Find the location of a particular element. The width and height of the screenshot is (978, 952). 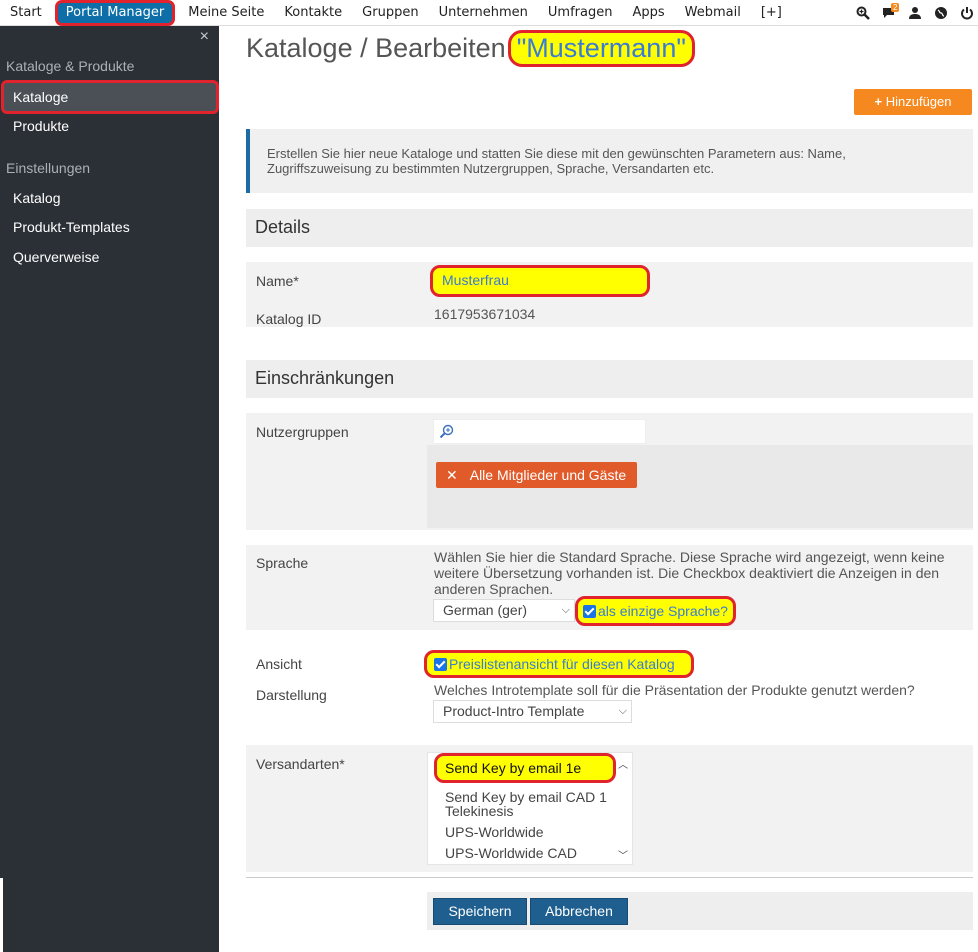

display-select: Product-Intro Template ⌵ is located at coordinates (532, 711).